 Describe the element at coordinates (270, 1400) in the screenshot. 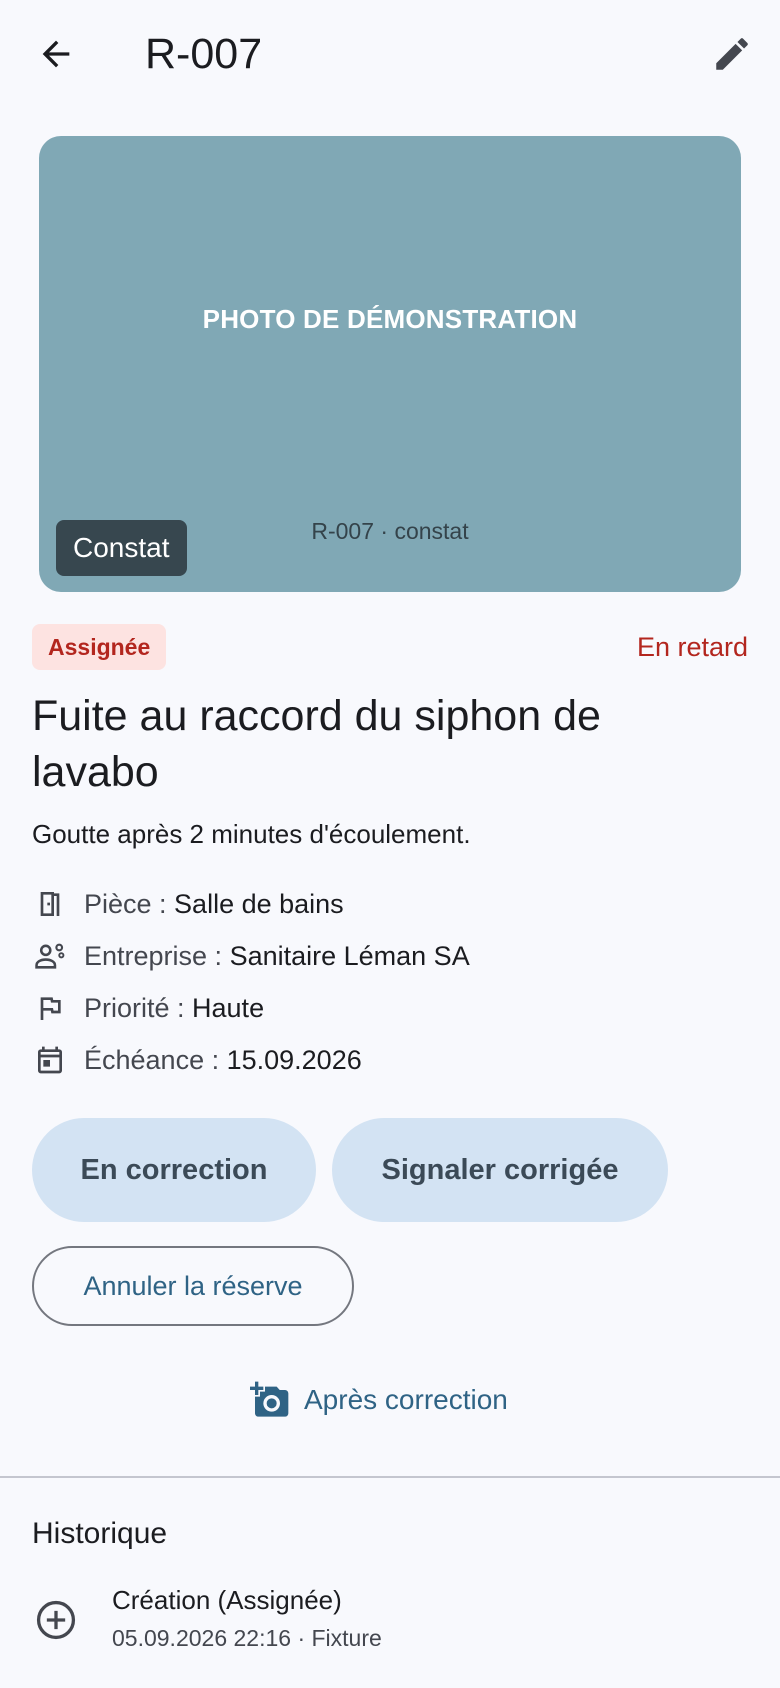

I see `add-photo-icon` at that location.